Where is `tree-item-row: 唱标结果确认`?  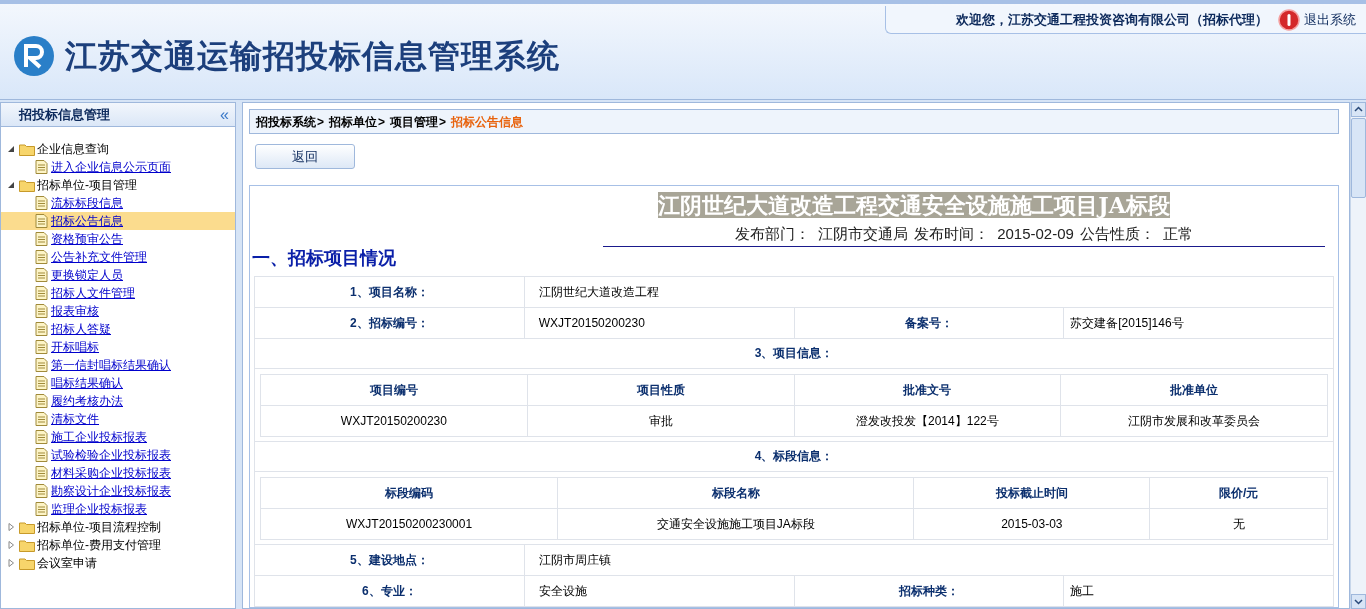 tree-item-row: 唱标结果确认 is located at coordinates (118, 383).